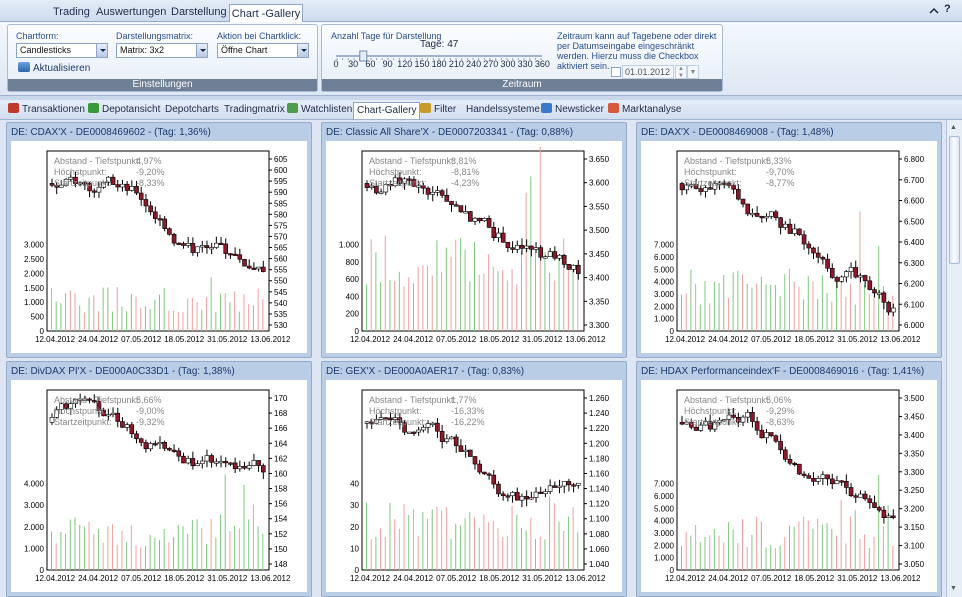 The width and height of the screenshot is (962, 597). Describe the element at coordinates (664, 533) in the screenshot. I see `left-axis-label: 3.000` at that location.